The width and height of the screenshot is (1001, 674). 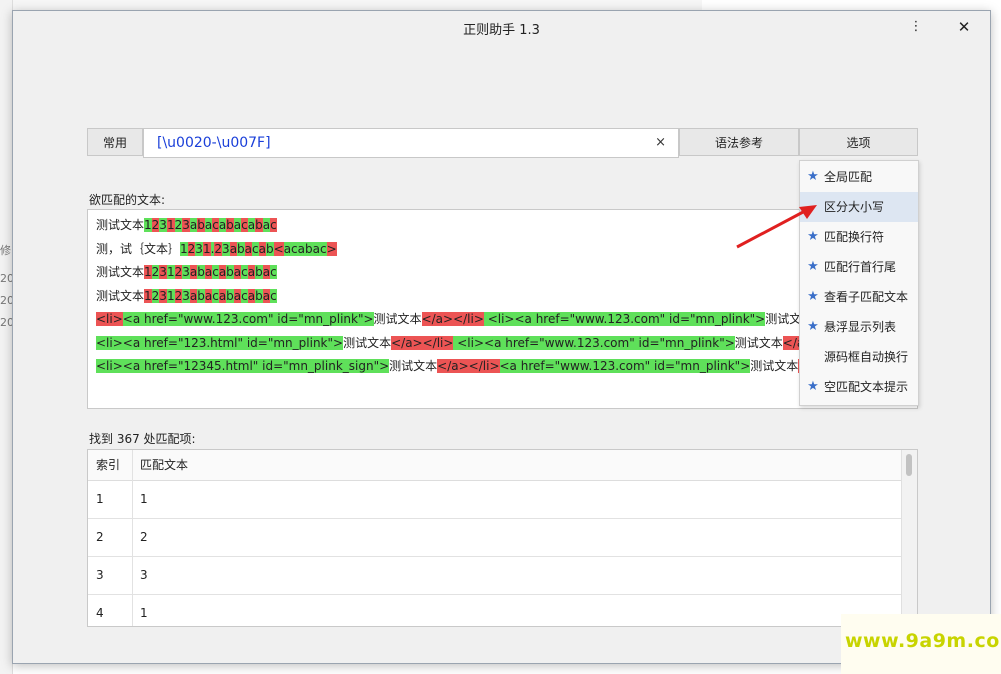 What do you see at coordinates (866, 297) in the screenshot?
I see `option-item-label: 查看子匹配文本` at bounding box center [866, 297].